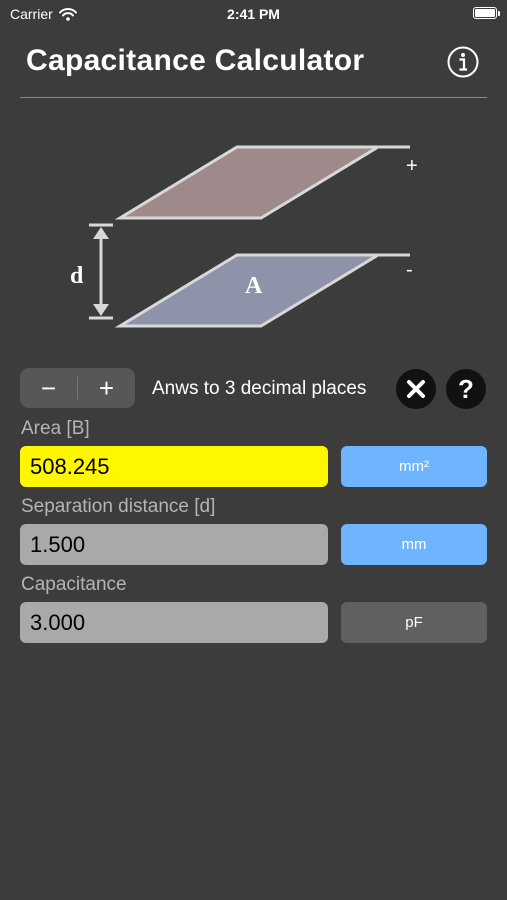  What do you see at coordinates (101, 310) in the screenshot?
I see `arrow-head-down` at bounding box center [101, 310].